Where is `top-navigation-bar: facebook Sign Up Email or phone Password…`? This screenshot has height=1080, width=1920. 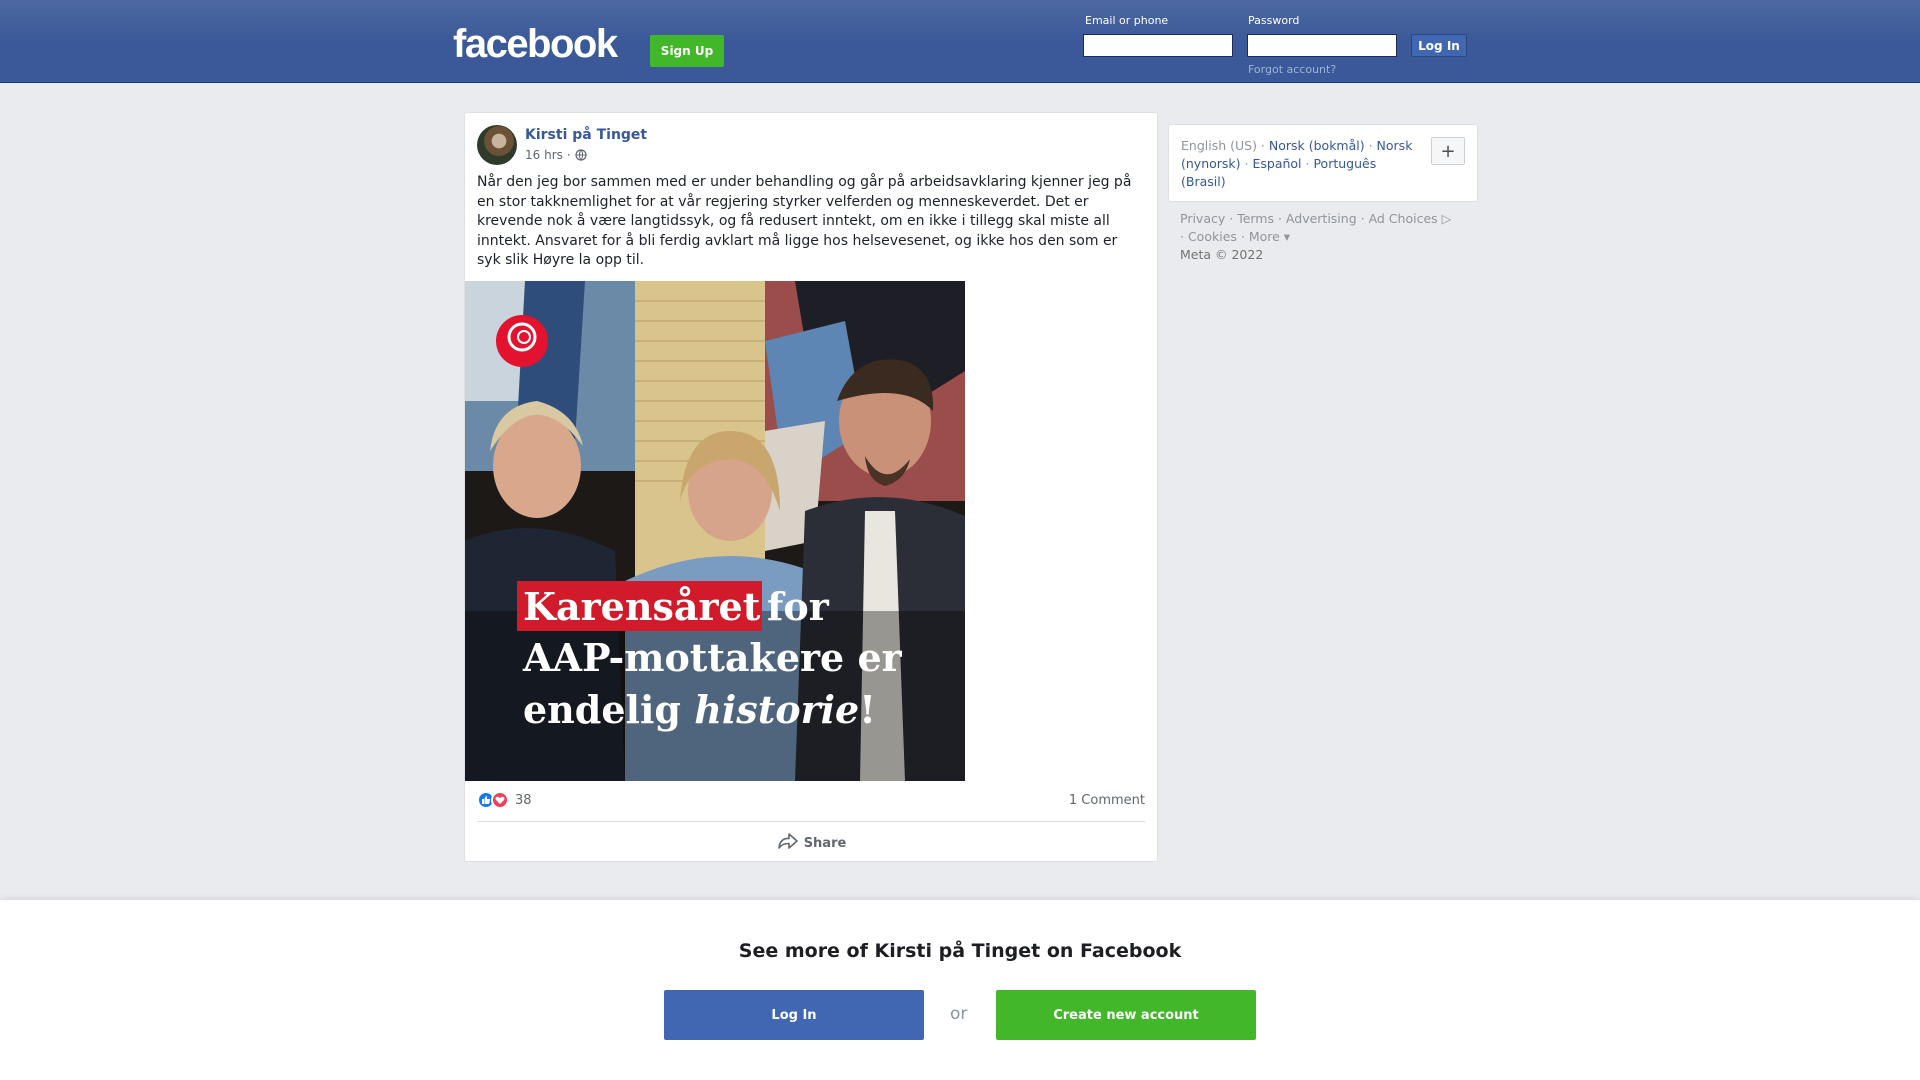 top-navigation-bar: facebook Sign Up Email or phone Password… is located at coordinates (960, 41).